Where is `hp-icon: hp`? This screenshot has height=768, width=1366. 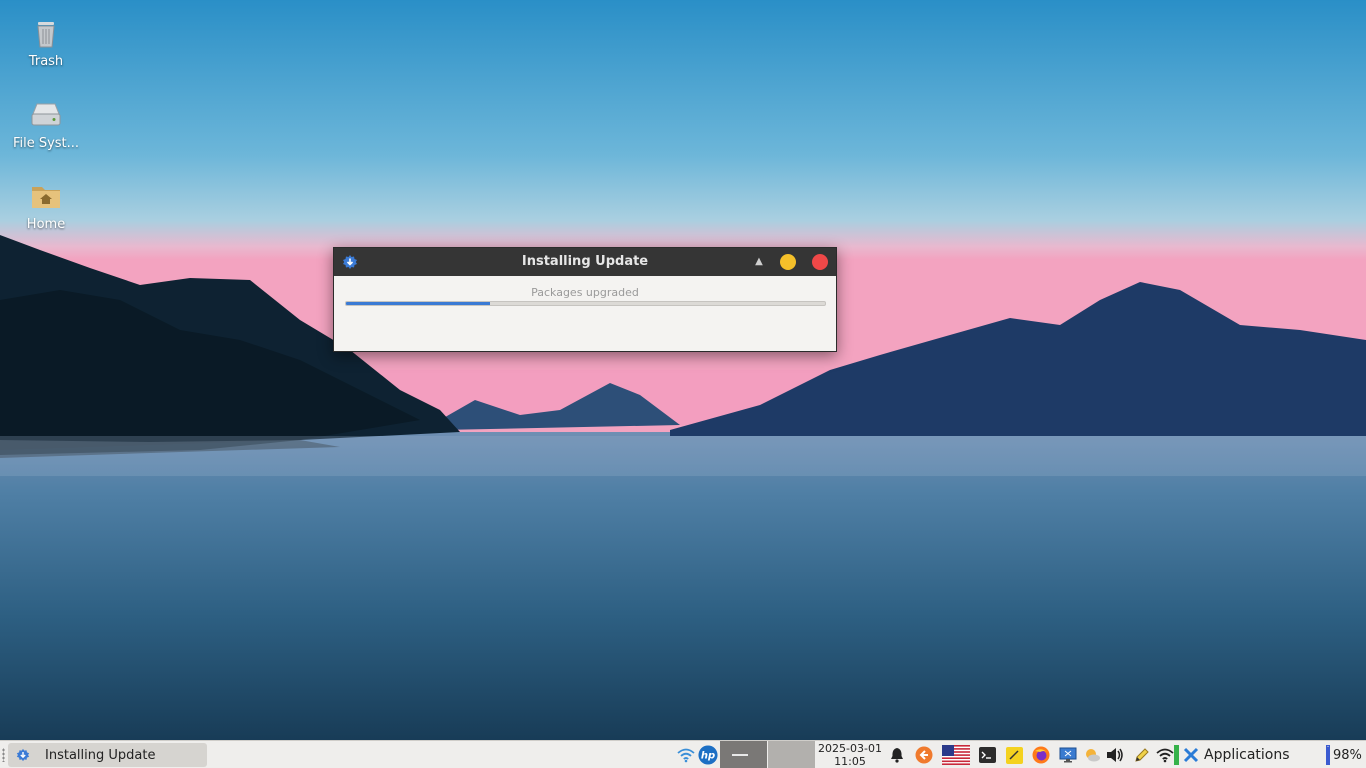
hp-icon: hp is located at coordinates (708, 755).